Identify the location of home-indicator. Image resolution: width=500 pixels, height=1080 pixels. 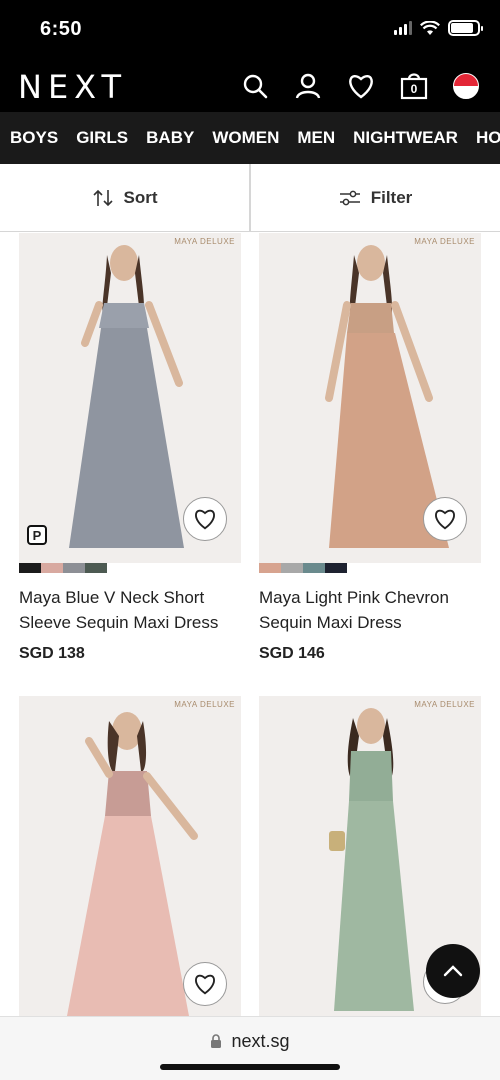
(250, 1067).